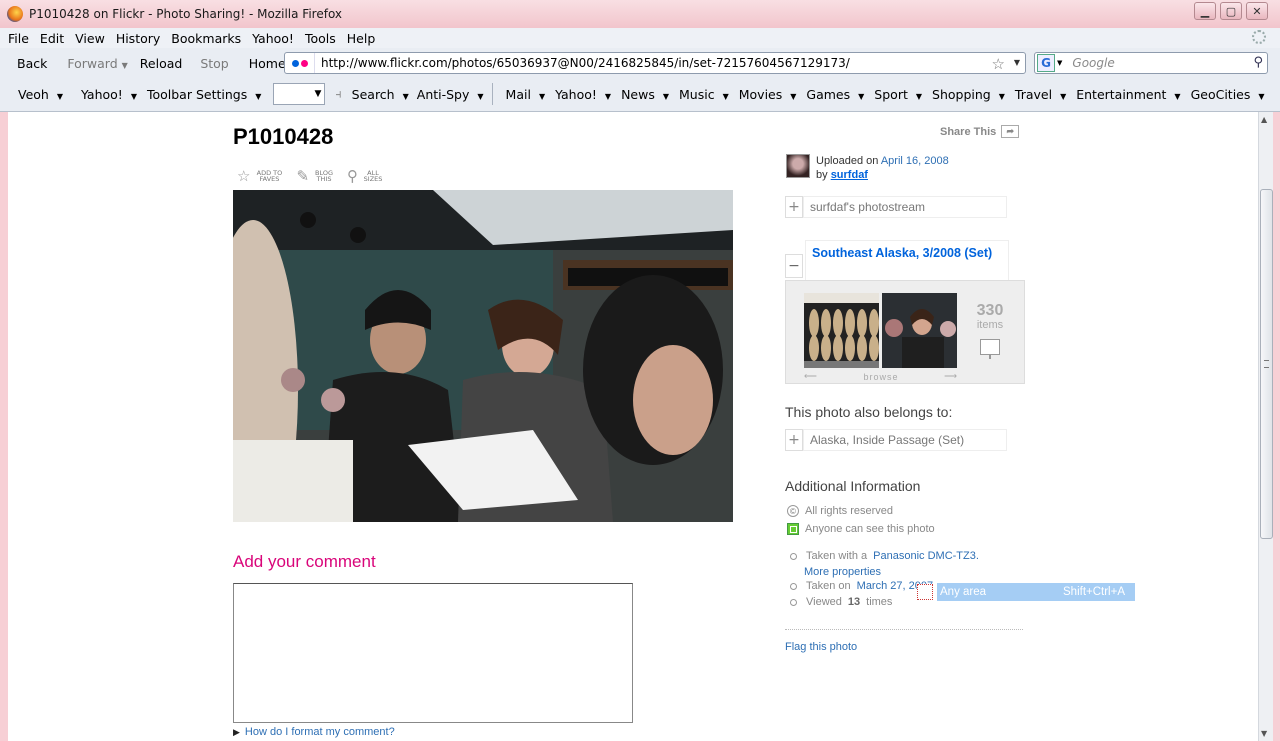  I want to click on set-title-link: Southeast Alaska, 3/2008 (Set), so click(907, 260).